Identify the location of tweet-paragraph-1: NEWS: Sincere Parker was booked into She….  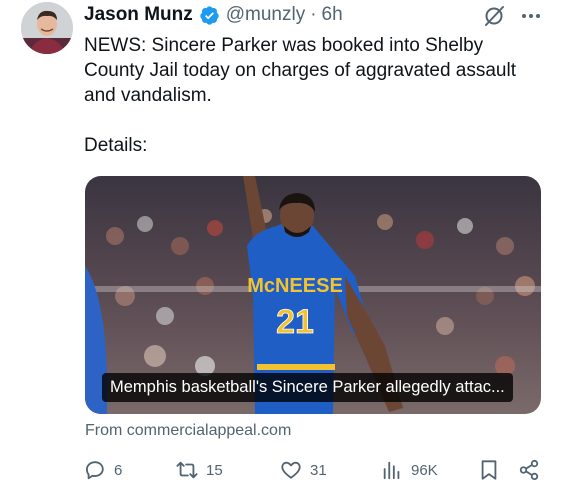
(300, 70).